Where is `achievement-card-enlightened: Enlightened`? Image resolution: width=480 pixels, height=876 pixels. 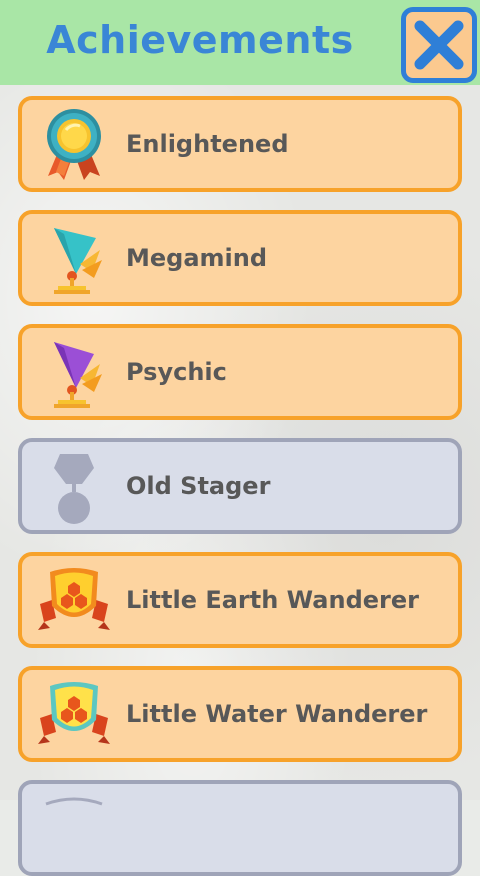
achievement-card-enlightened: Enlightened is located at coordinates (240, 144).